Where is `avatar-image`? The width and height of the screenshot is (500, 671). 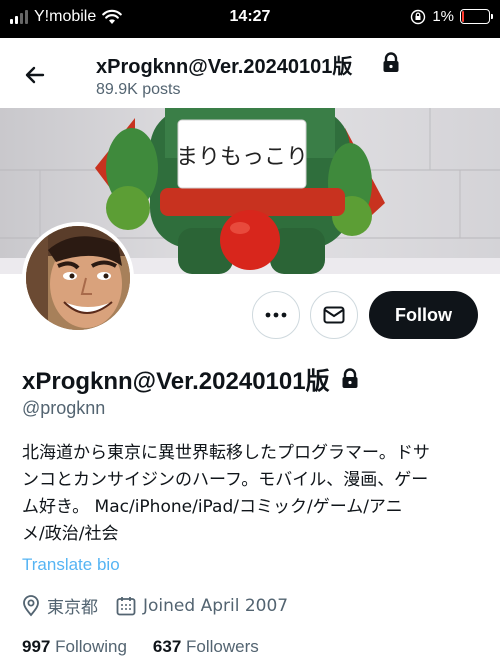 avatar-image is located at coordinates (78, 278).